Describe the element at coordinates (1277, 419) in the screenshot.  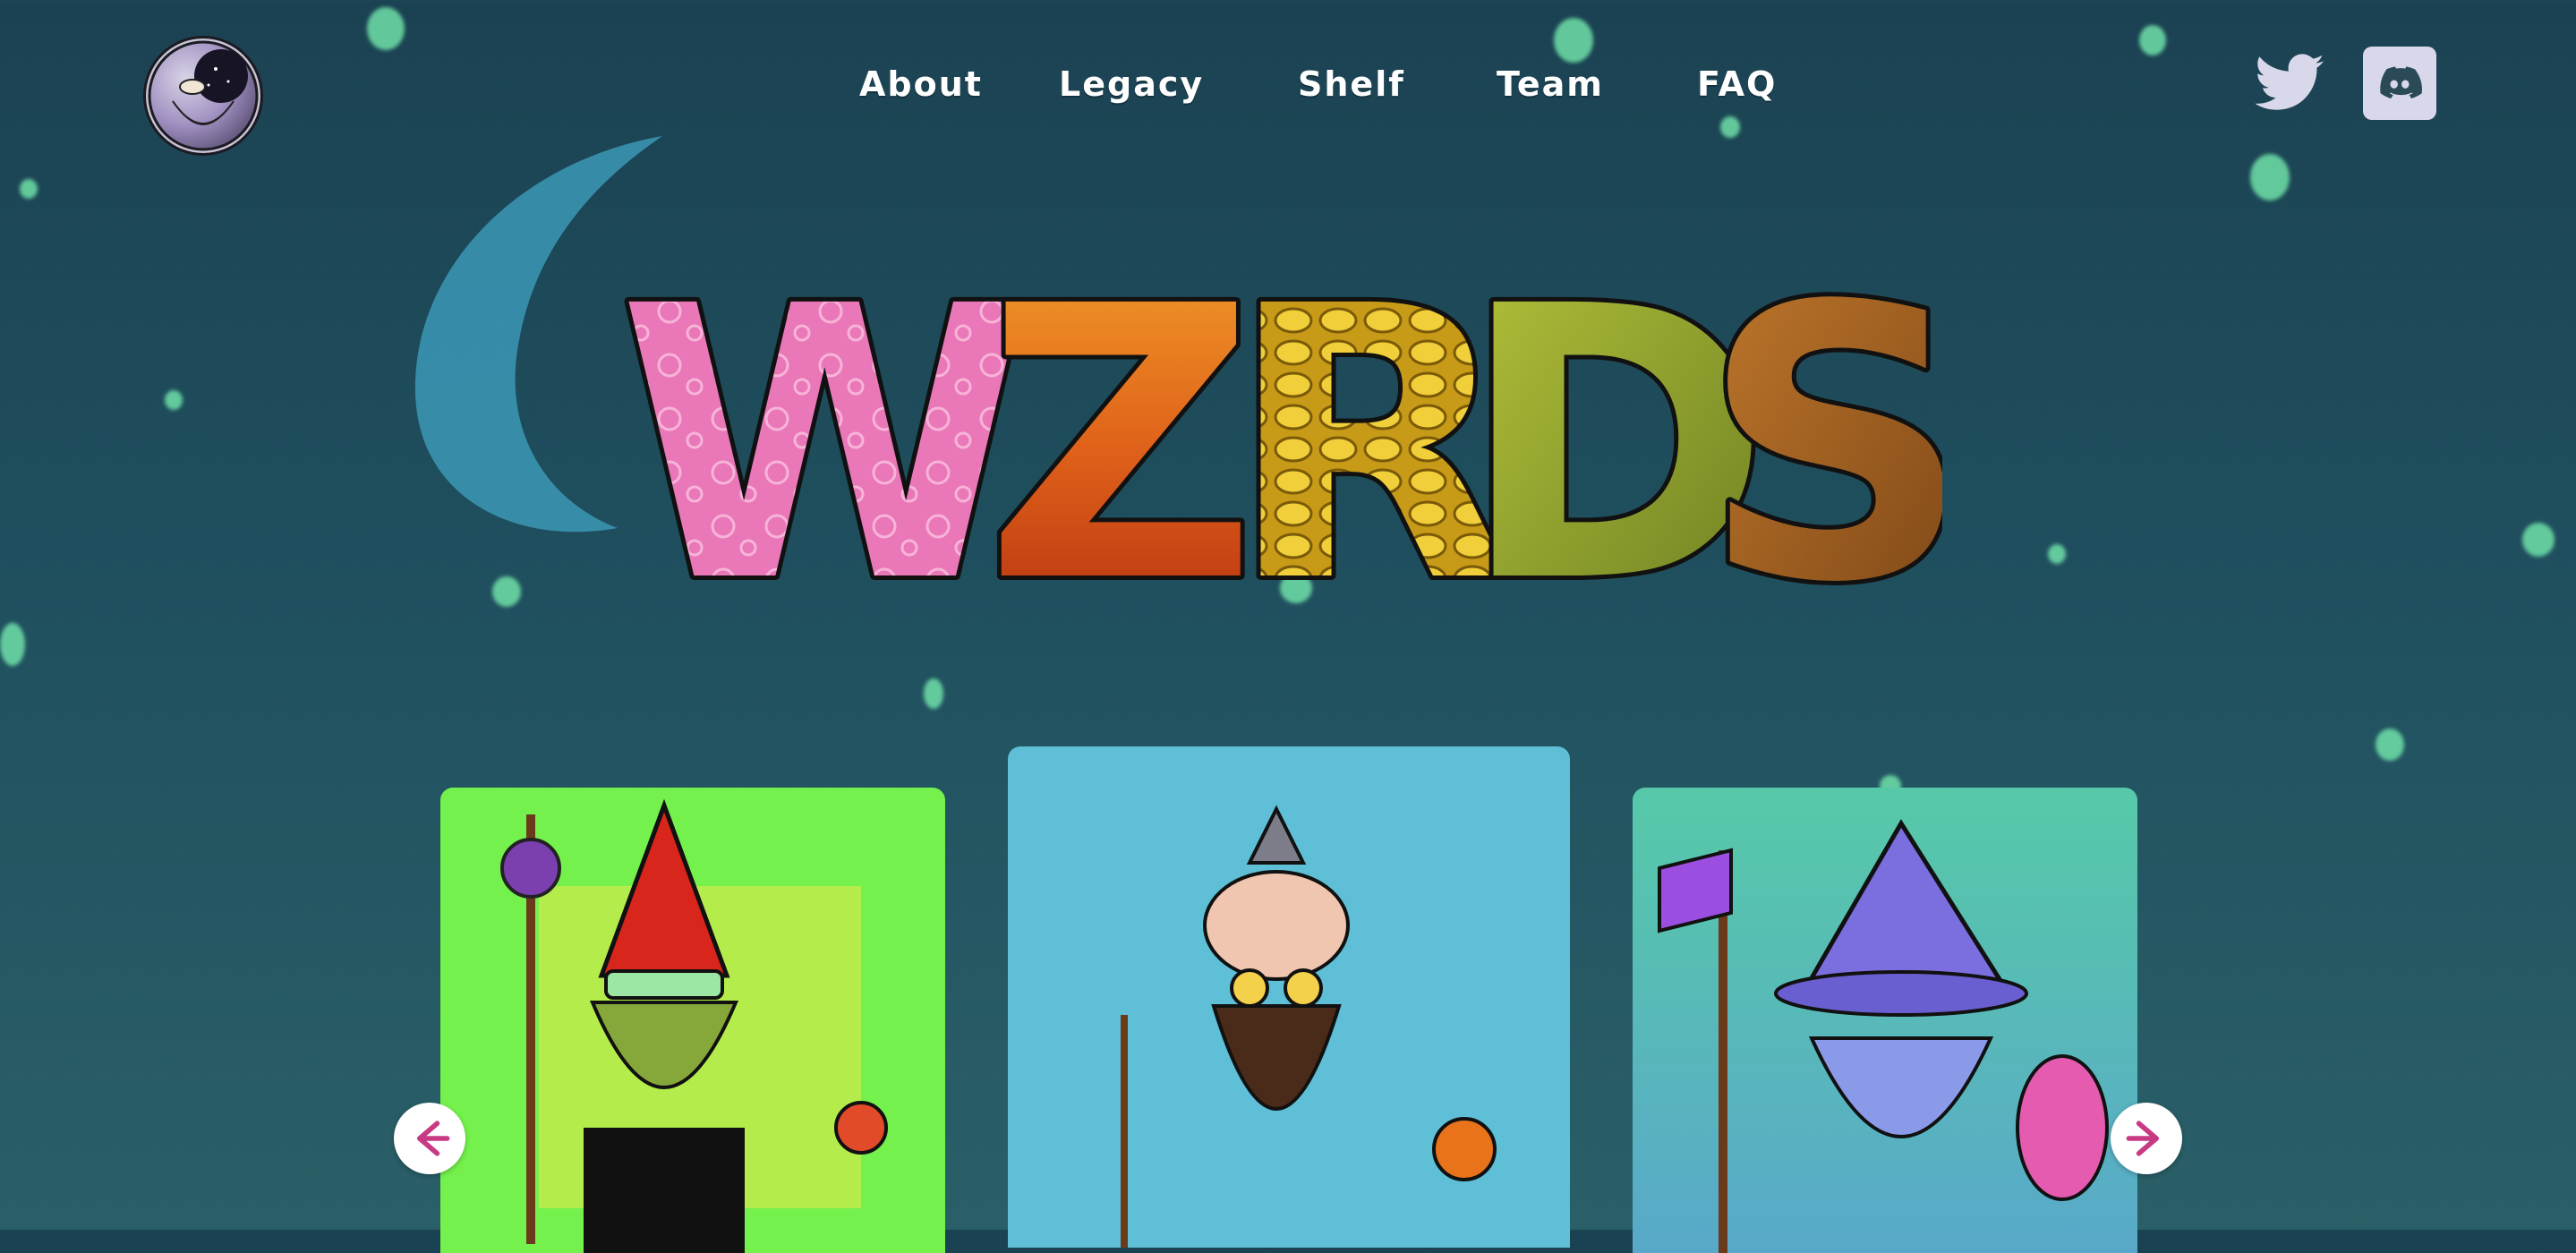
I see `wzrds-title-logo: W Z R D S` at that location.